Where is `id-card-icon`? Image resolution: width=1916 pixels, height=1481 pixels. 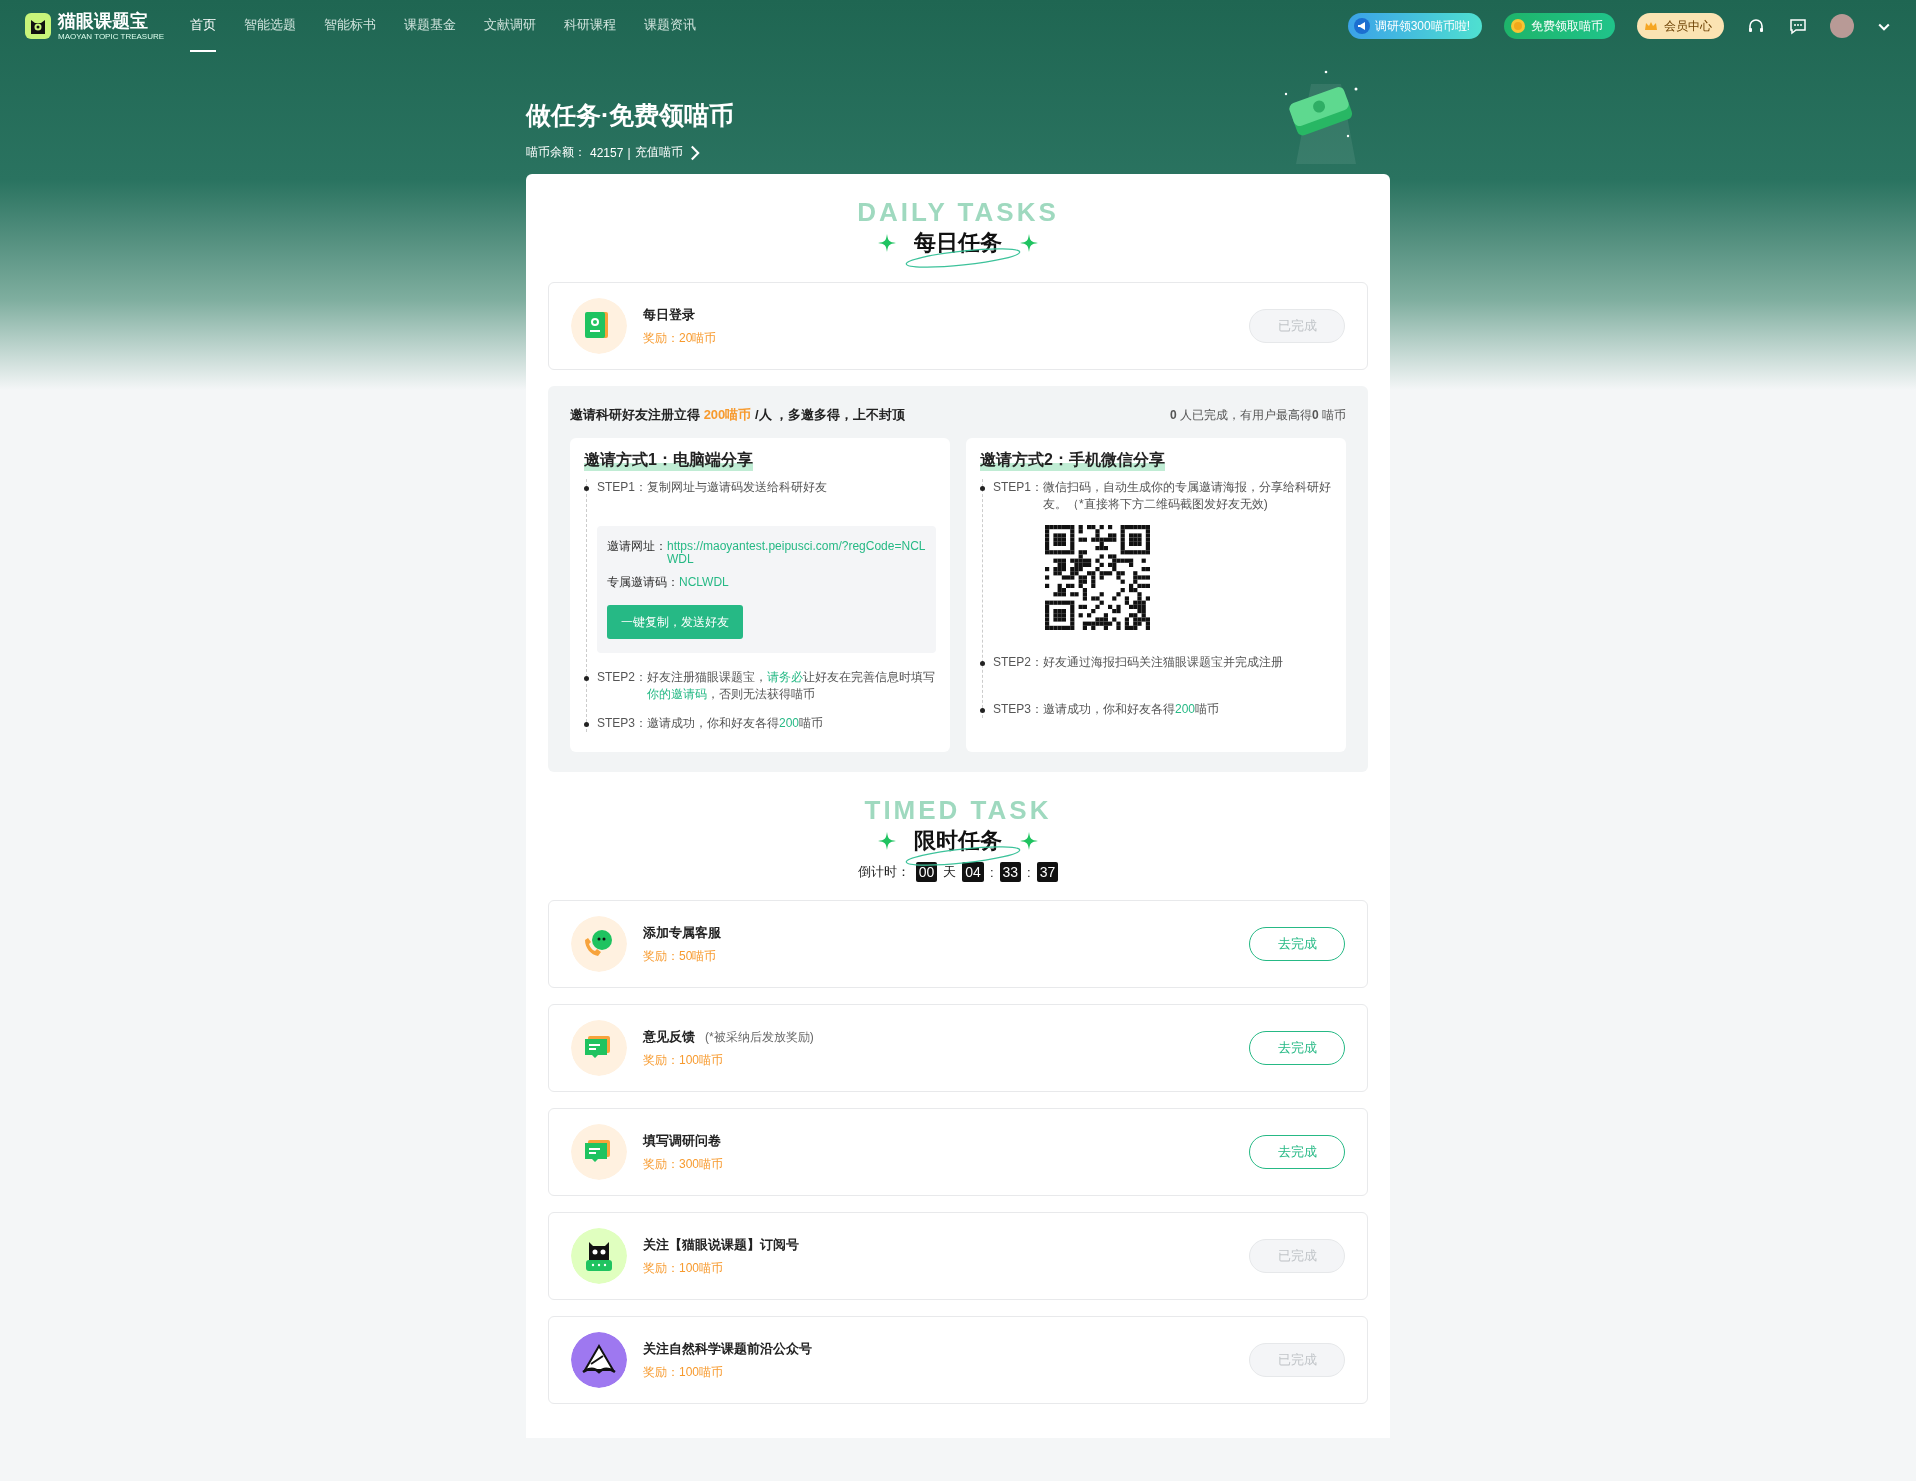
id-card-icon is located at coordinates (599, 326).